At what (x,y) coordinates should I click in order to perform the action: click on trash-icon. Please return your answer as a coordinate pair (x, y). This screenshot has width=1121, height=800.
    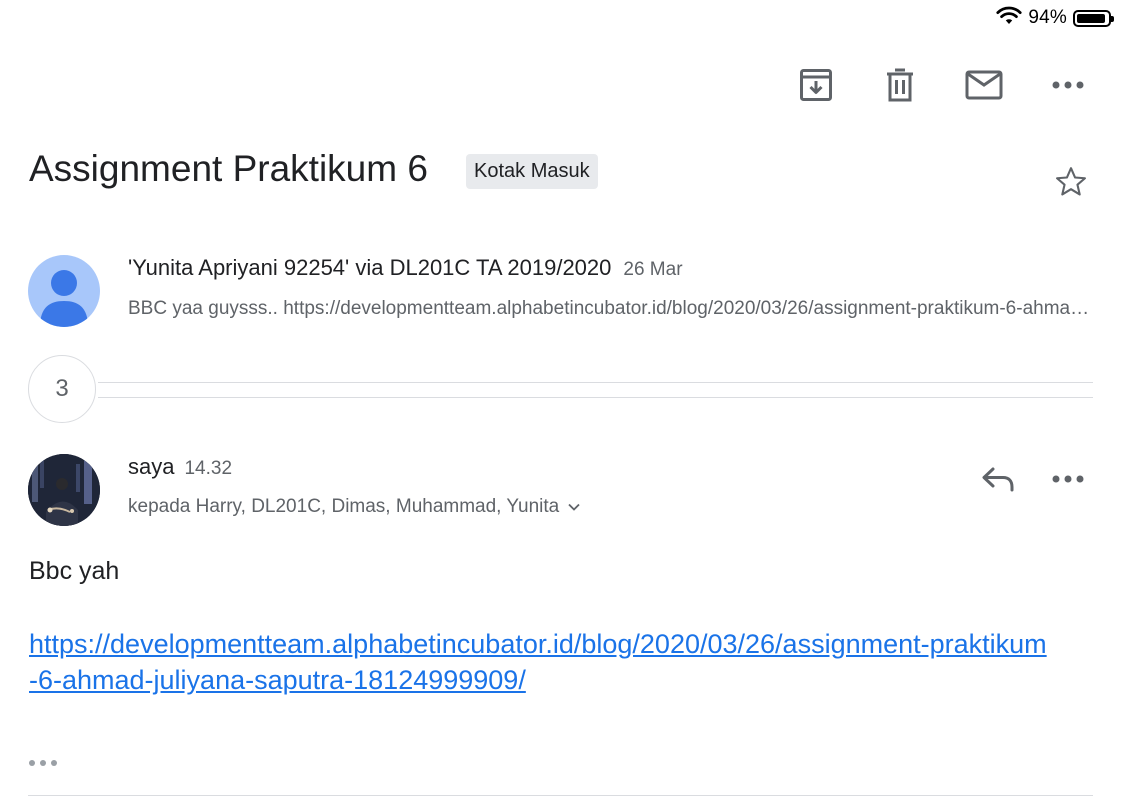
    Looking at the image, I should click on (900, 85).